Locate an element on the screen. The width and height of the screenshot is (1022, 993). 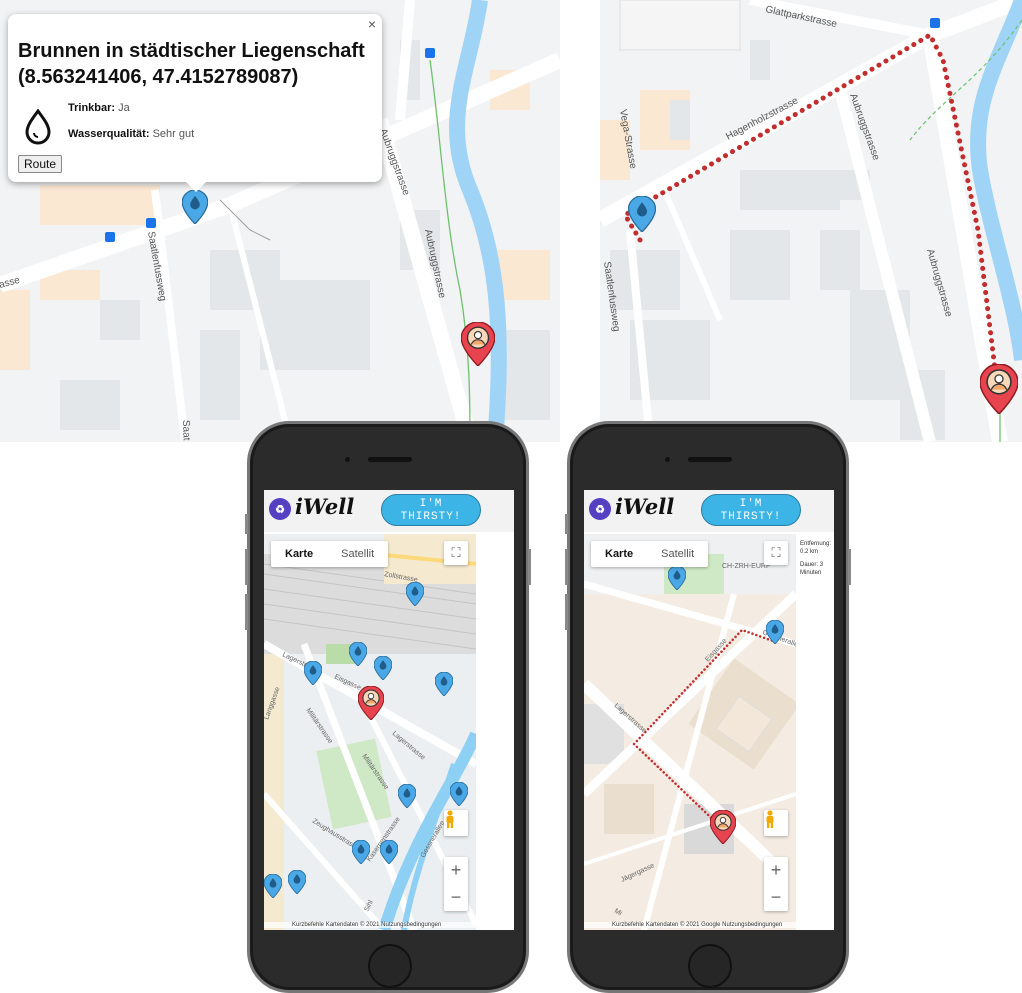
quality-row: Wasserqualität: Sehr gut is located at coordinates (131, 134).